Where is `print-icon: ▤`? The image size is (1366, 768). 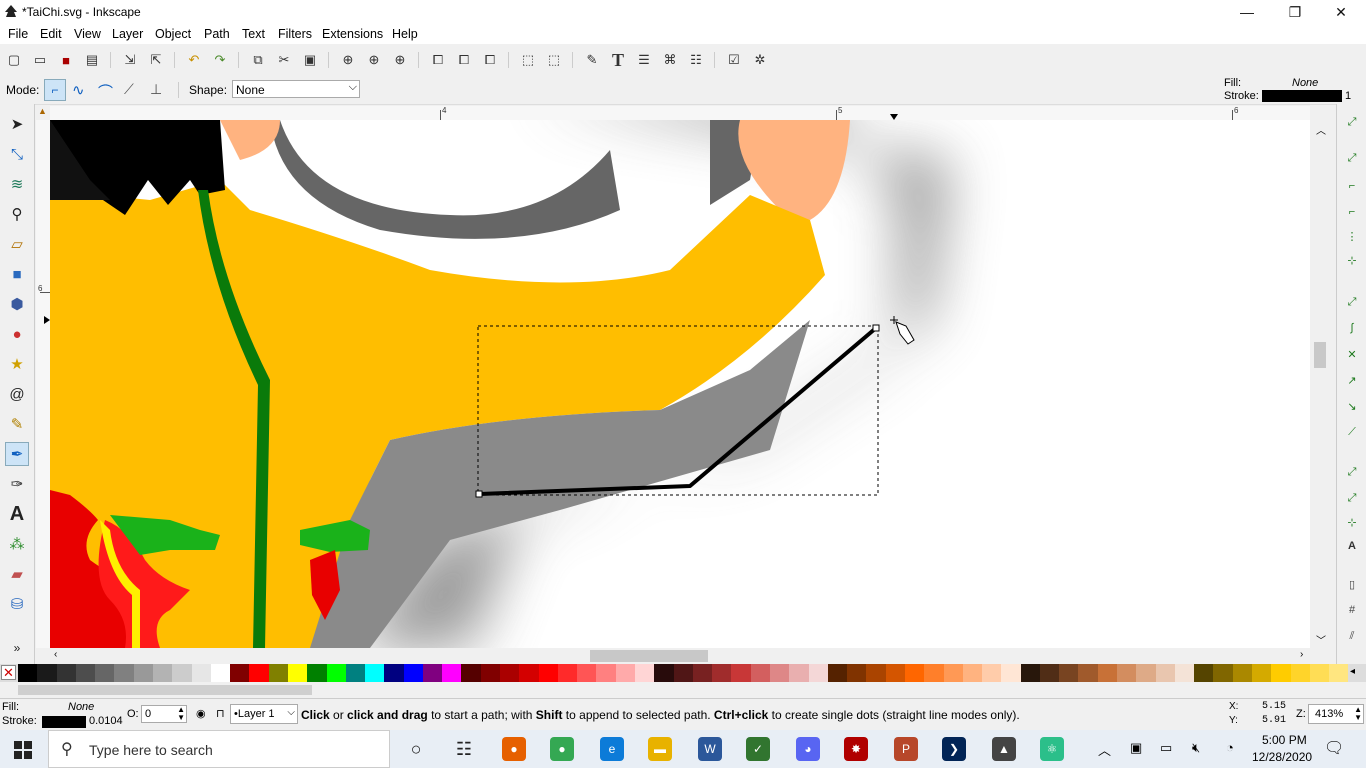 print-icon: ▤ is located at coordinates (92, 60).